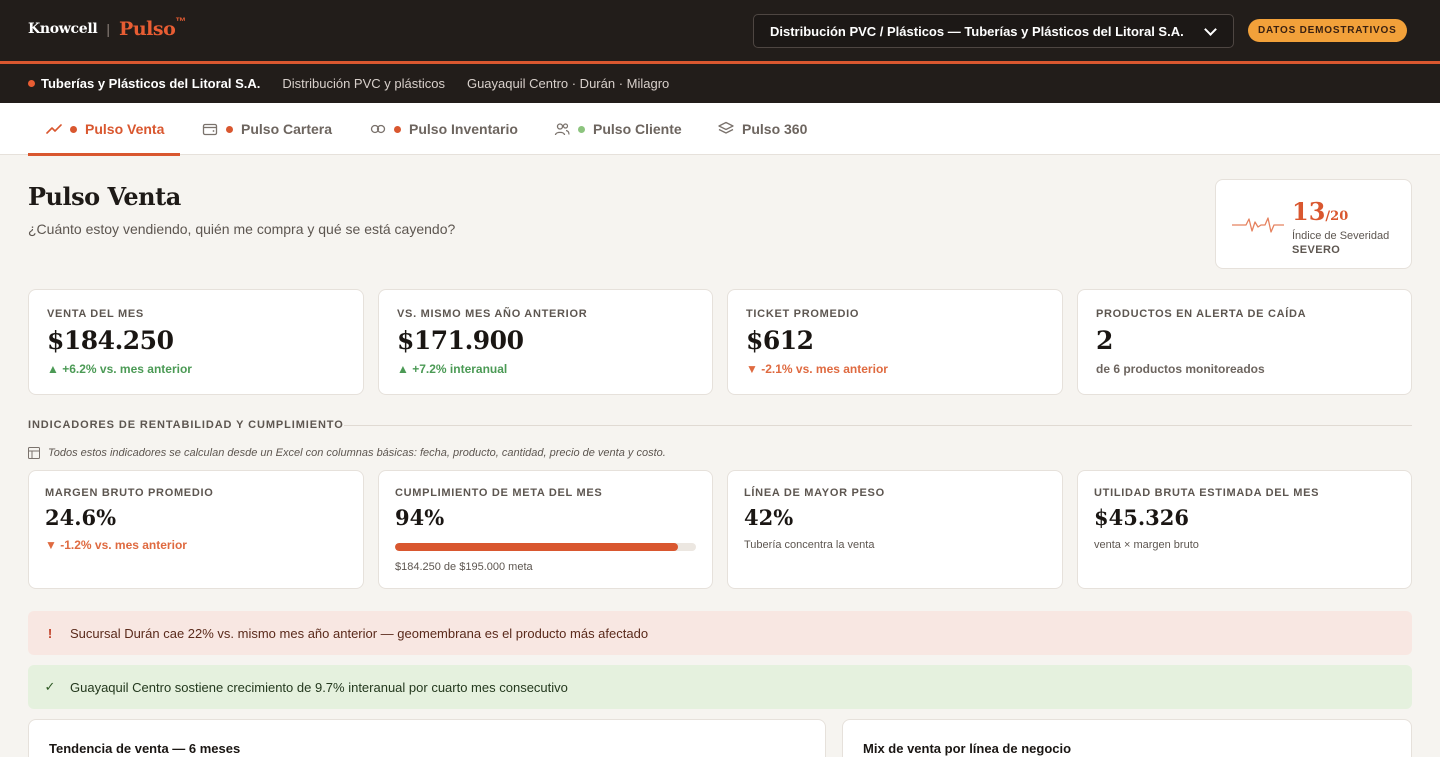 Image resolution: width=1440 pixels, height=757 pixels. Describe the element at coordinates (145, 748) in the screenshot. I see `sales-trend-title: Tendencia de venta — 6 meses` at that location.